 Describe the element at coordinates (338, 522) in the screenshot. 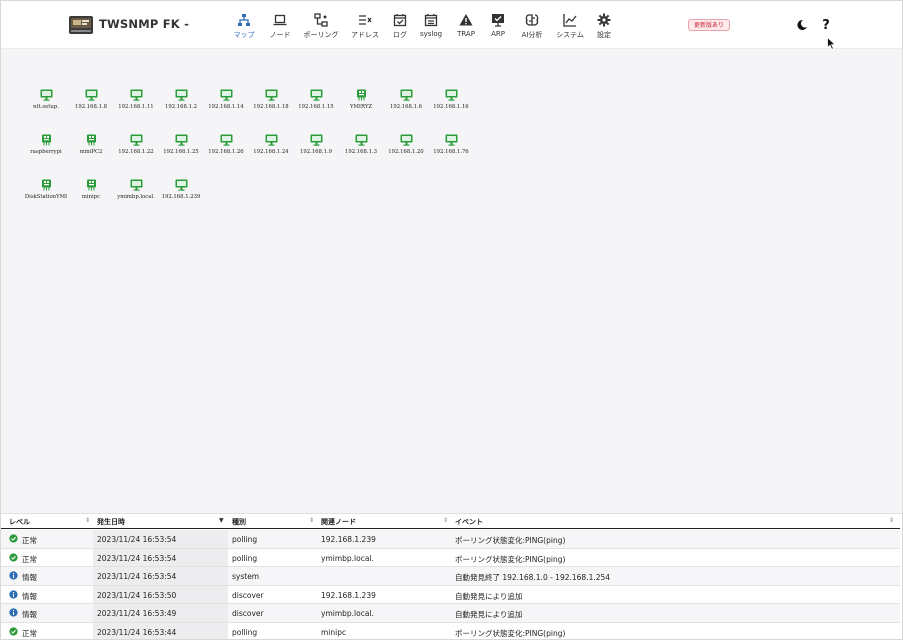

I see `column-header-node: 関連ノード` at that location.